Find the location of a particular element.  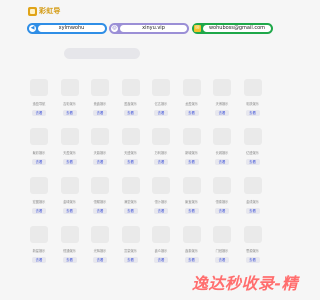

site-card: 鑫泰娱乐 去看 is located at coordinates (191, 247).